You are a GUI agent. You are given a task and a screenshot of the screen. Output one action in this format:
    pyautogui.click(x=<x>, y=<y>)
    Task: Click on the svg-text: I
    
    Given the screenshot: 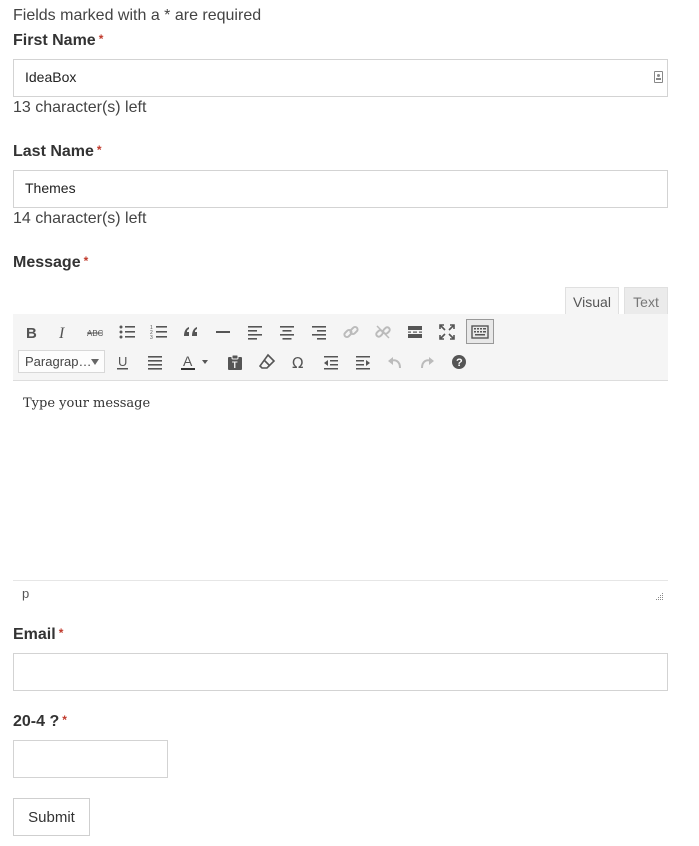 What is the action you would take?
    pyautogui.click(x=61, y=333)
    